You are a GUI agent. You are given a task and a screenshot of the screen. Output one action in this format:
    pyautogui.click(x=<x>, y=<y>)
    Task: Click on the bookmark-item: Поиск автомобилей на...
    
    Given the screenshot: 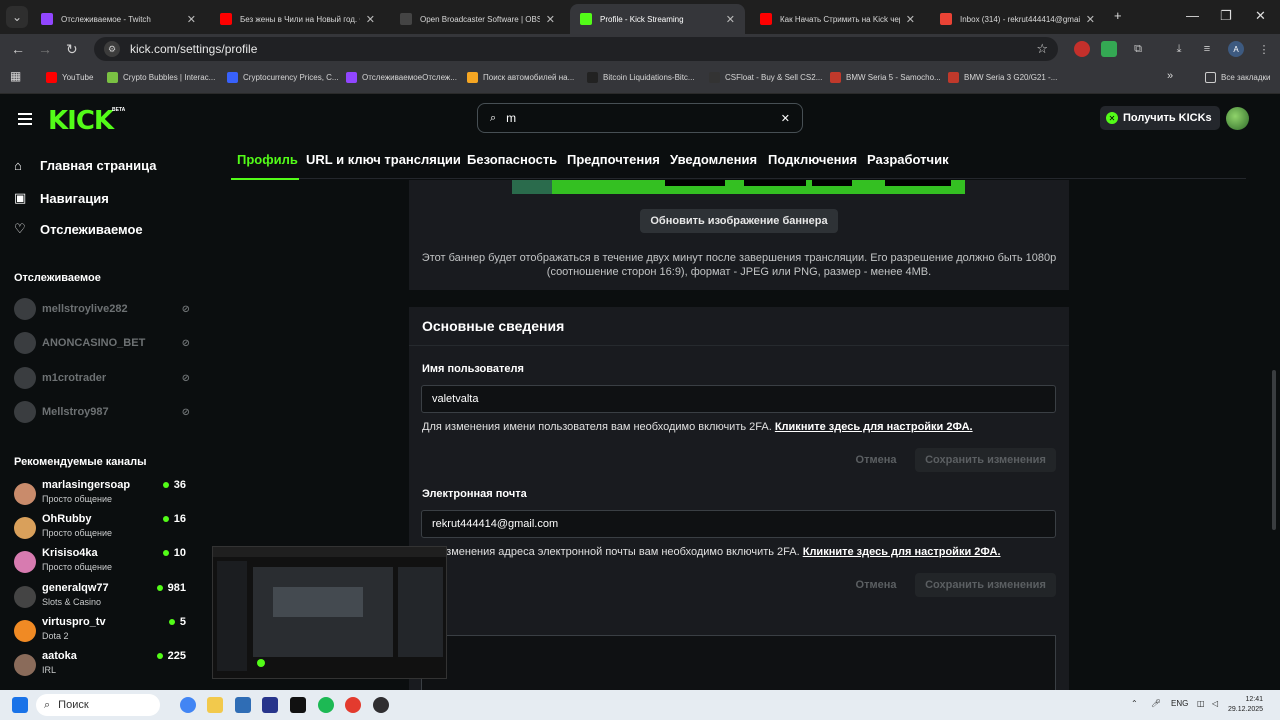 What is the action you would take?
    pyautogui.click(x=520, y=77)
    